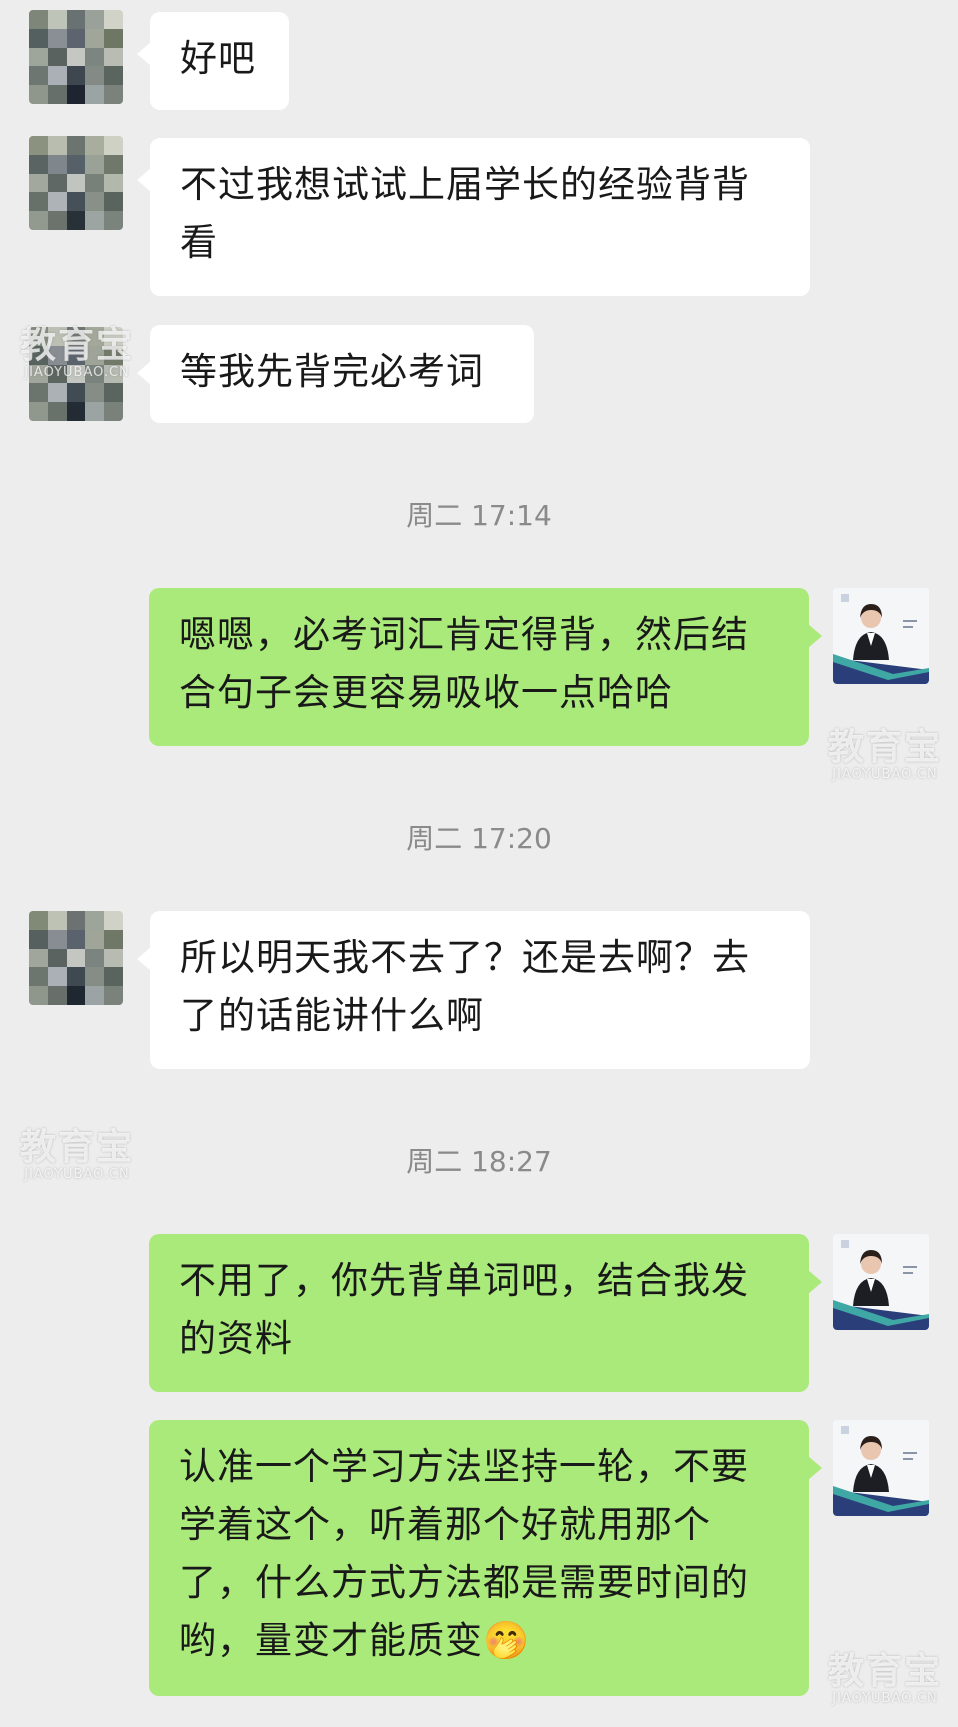 The image size is (958, 1727). I want to click on message-bubble: 嗯嗯，必考词汇肯定得背，然后结合句子会更容易吸收一点哈哈, so click(479, 667).